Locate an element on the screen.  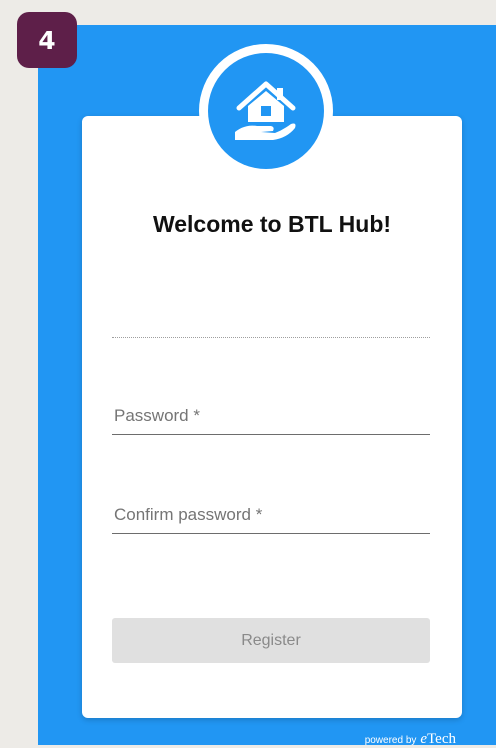
step-number: 4 is located at coordinates (47, 40).